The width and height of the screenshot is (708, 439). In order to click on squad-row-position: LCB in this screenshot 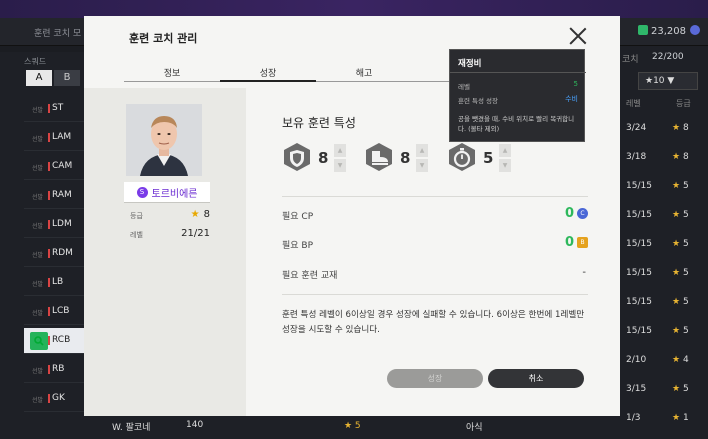, I will do `click(58, 311)`.